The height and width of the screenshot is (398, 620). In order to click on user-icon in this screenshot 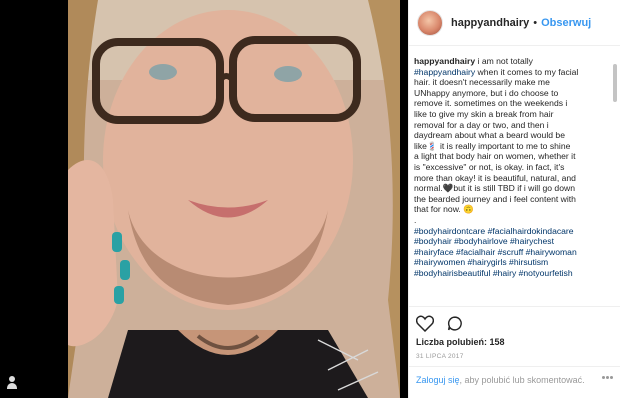, I will do `click(12, 383)`.